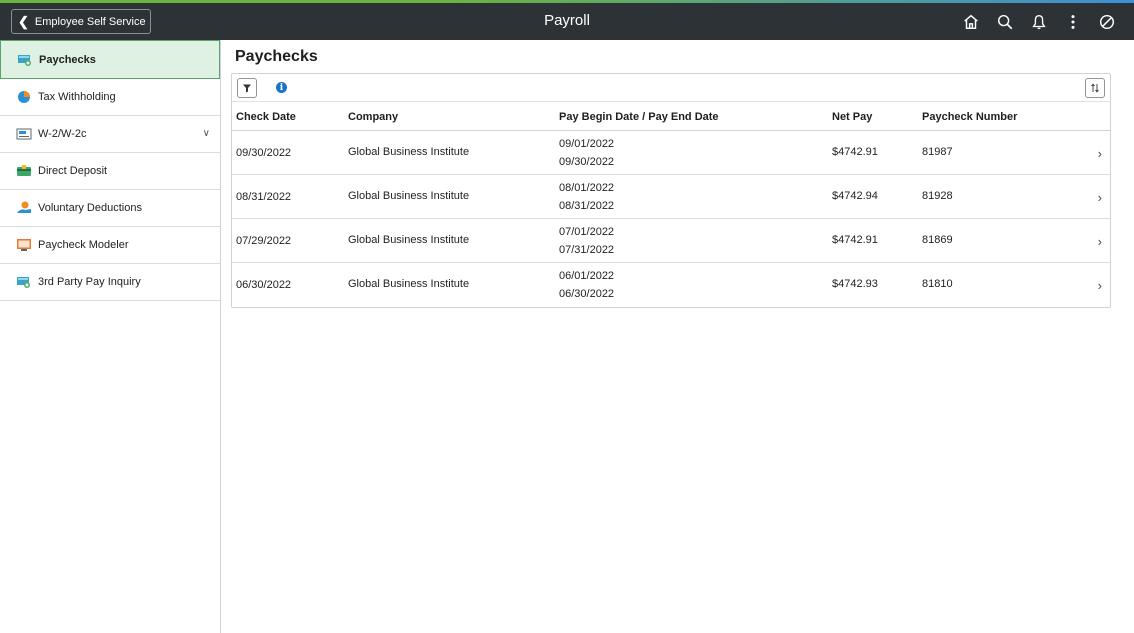  I want to click on info-icon: i, so click(281, 87).